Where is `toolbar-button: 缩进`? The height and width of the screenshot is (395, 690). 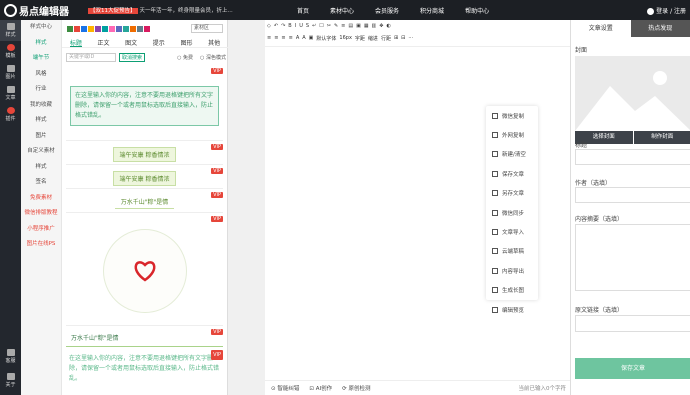
toolbar-button: 缩进 is located at coordinates (373, 38).